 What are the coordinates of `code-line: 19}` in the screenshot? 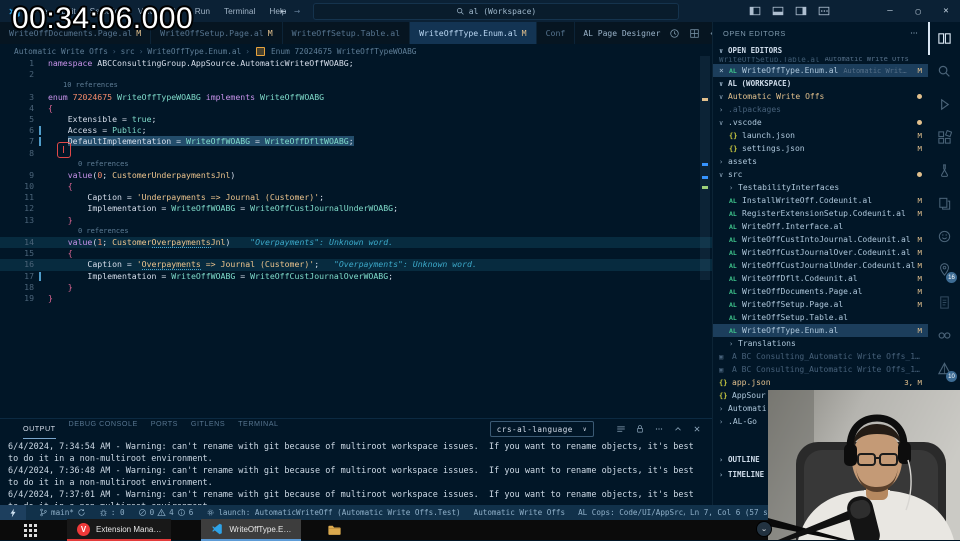 It's located at (356, 298).